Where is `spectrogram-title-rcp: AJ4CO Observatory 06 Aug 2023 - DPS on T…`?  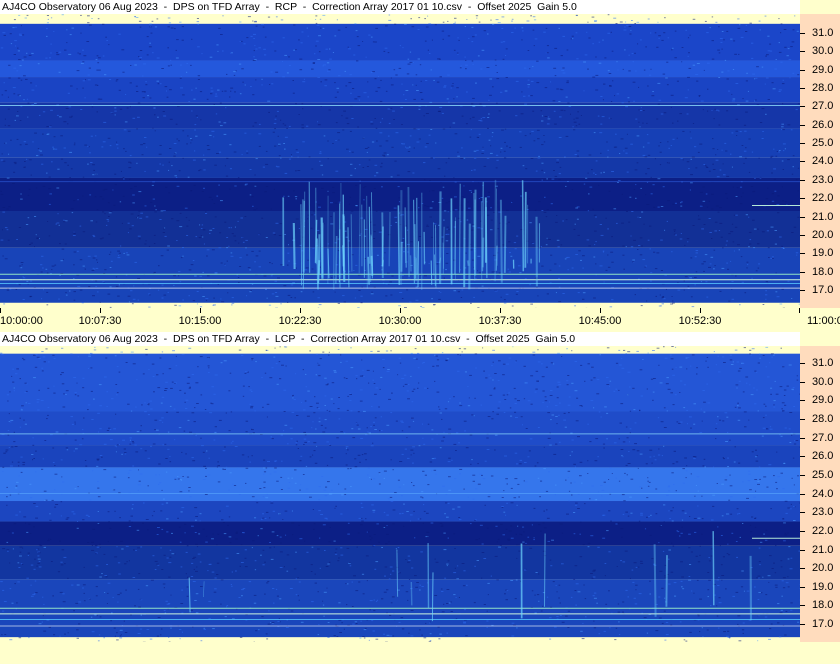
spectrogram-title-rcp: AJ4CO Observatory 06 Aug 2023 - DPS on T… is located at coordinates (400, 7).